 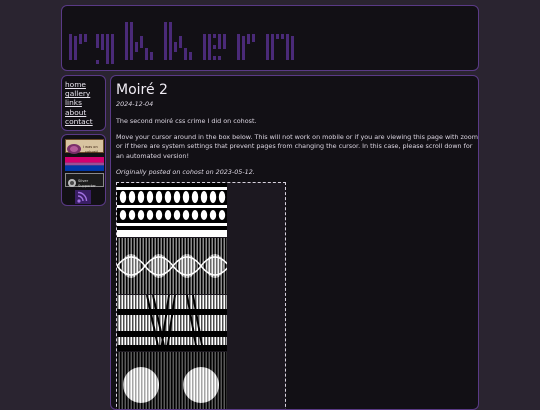 What do you see at coordinates (87, 186) in the screenshot?
I see `svg-text: Supporter` at bounding box center [87, 186].